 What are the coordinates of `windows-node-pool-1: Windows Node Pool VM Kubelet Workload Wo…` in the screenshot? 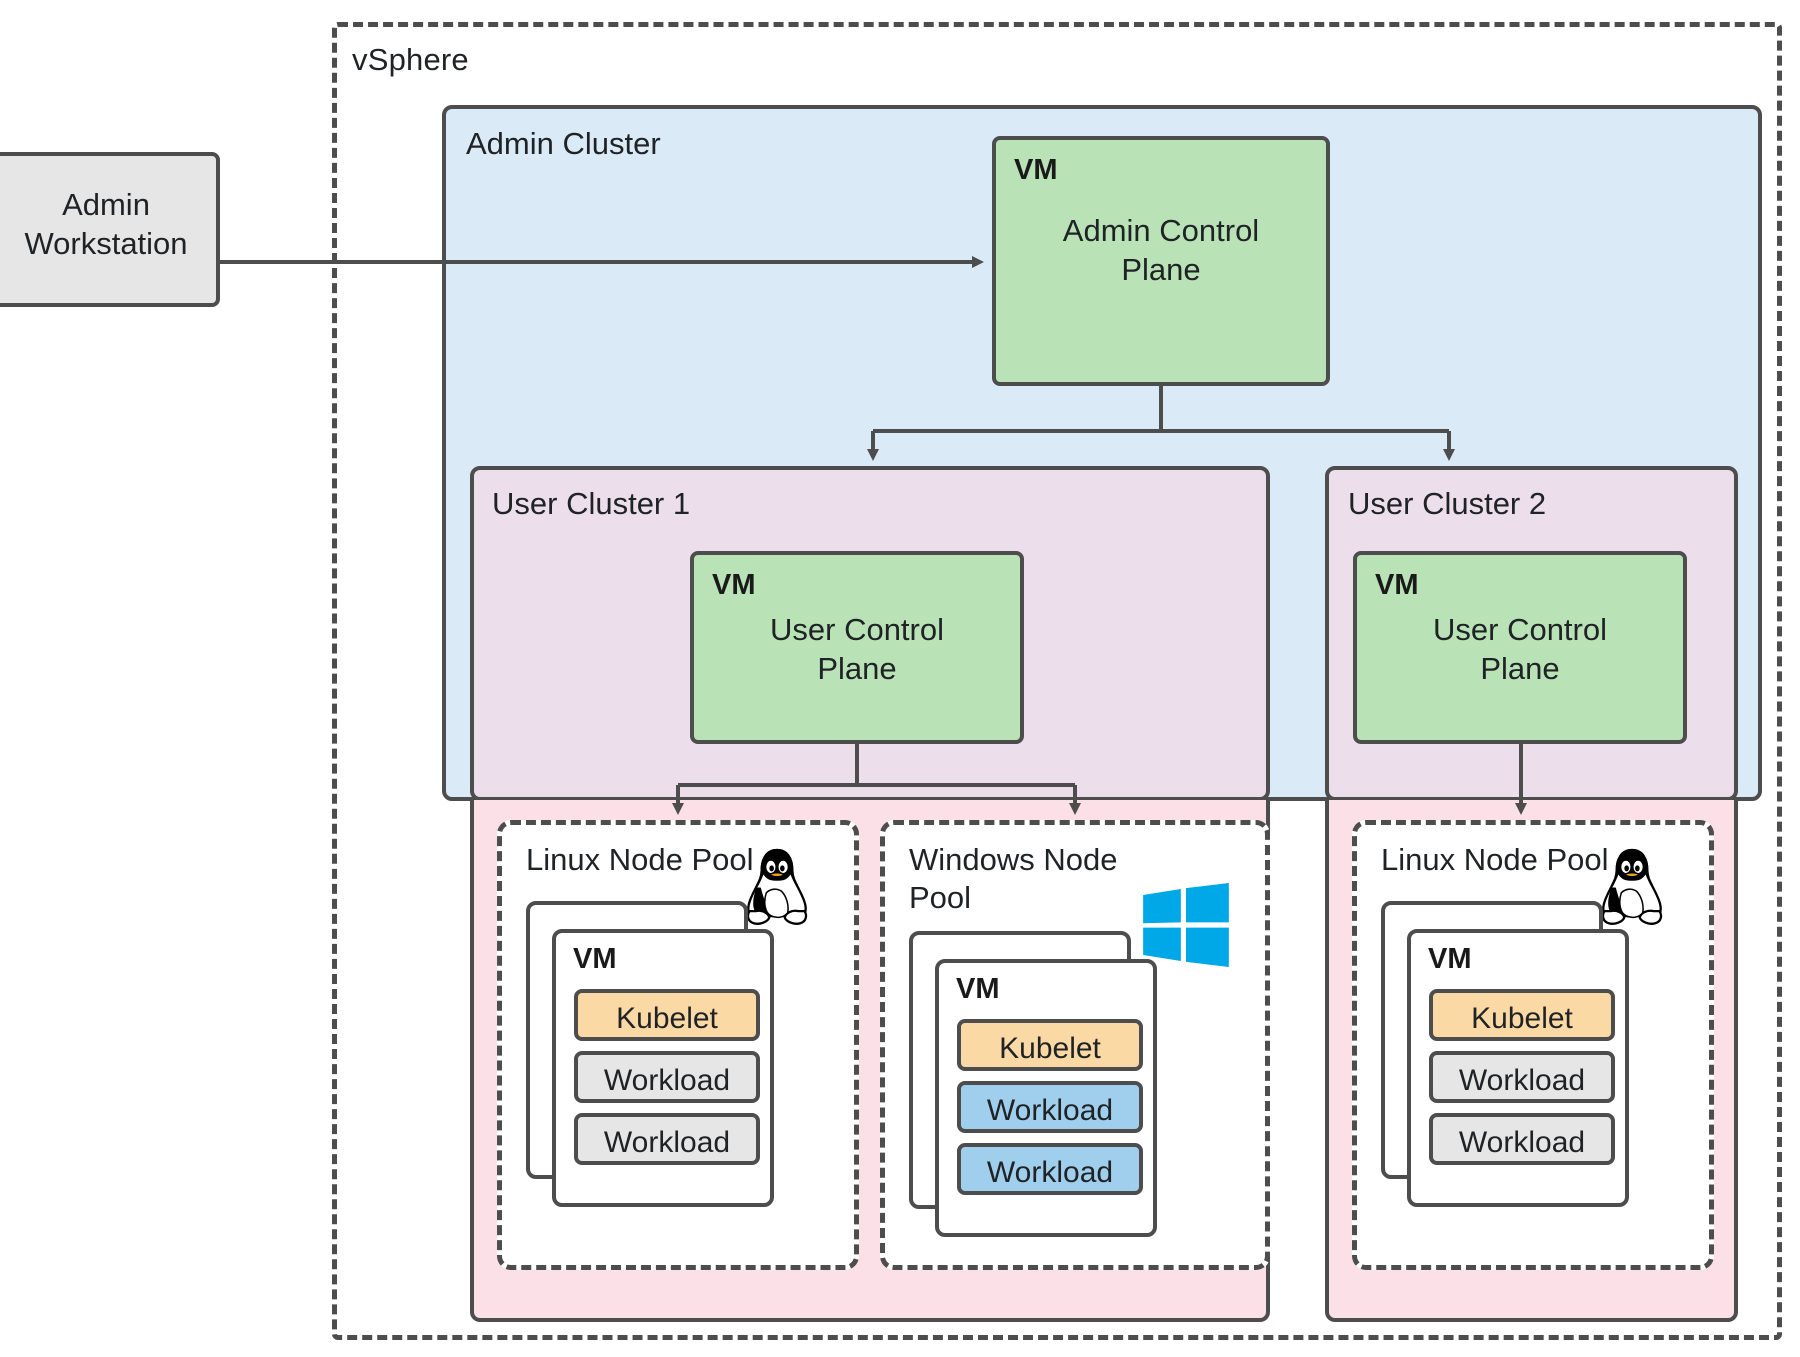 It's located at (1075, 1045).